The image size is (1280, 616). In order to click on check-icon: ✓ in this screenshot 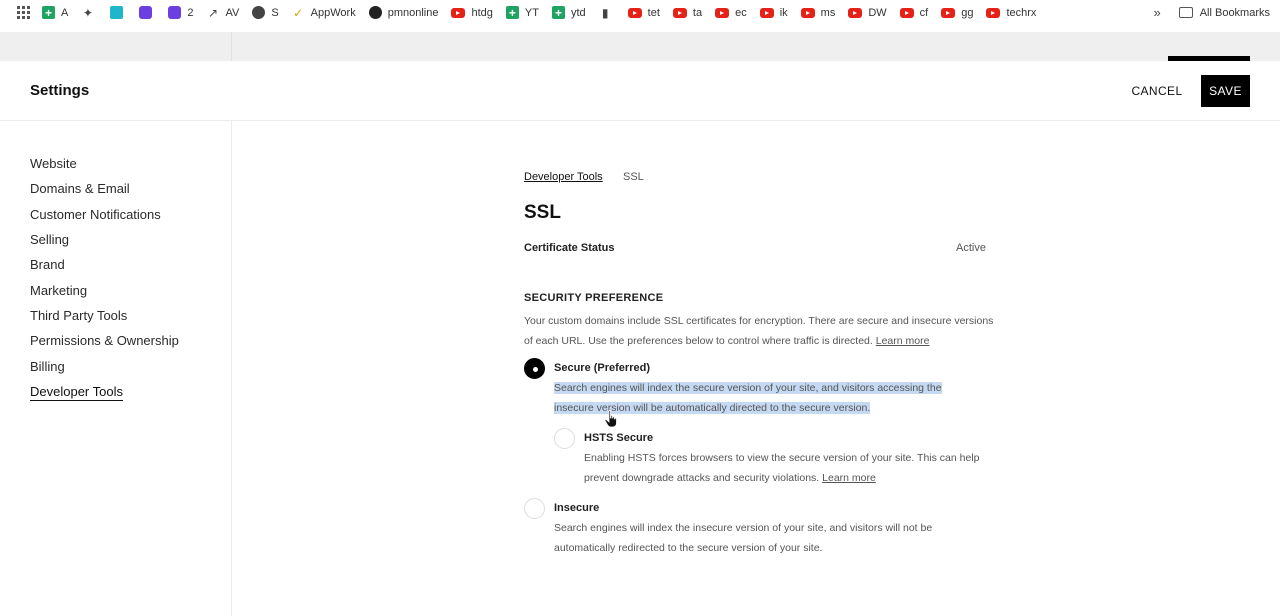, I will do `click(298, 12)`.